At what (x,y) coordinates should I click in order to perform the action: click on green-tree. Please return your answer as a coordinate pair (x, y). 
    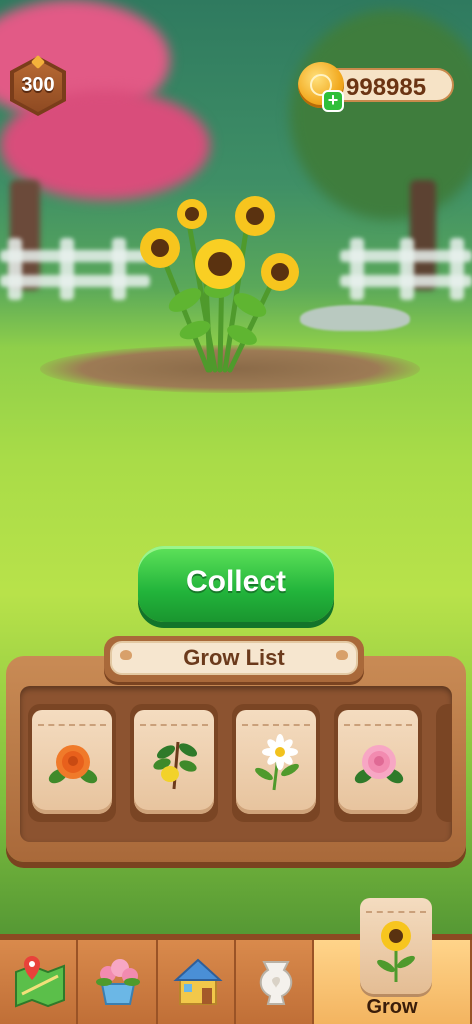
    Looking at the image, I should click on (381, 115).